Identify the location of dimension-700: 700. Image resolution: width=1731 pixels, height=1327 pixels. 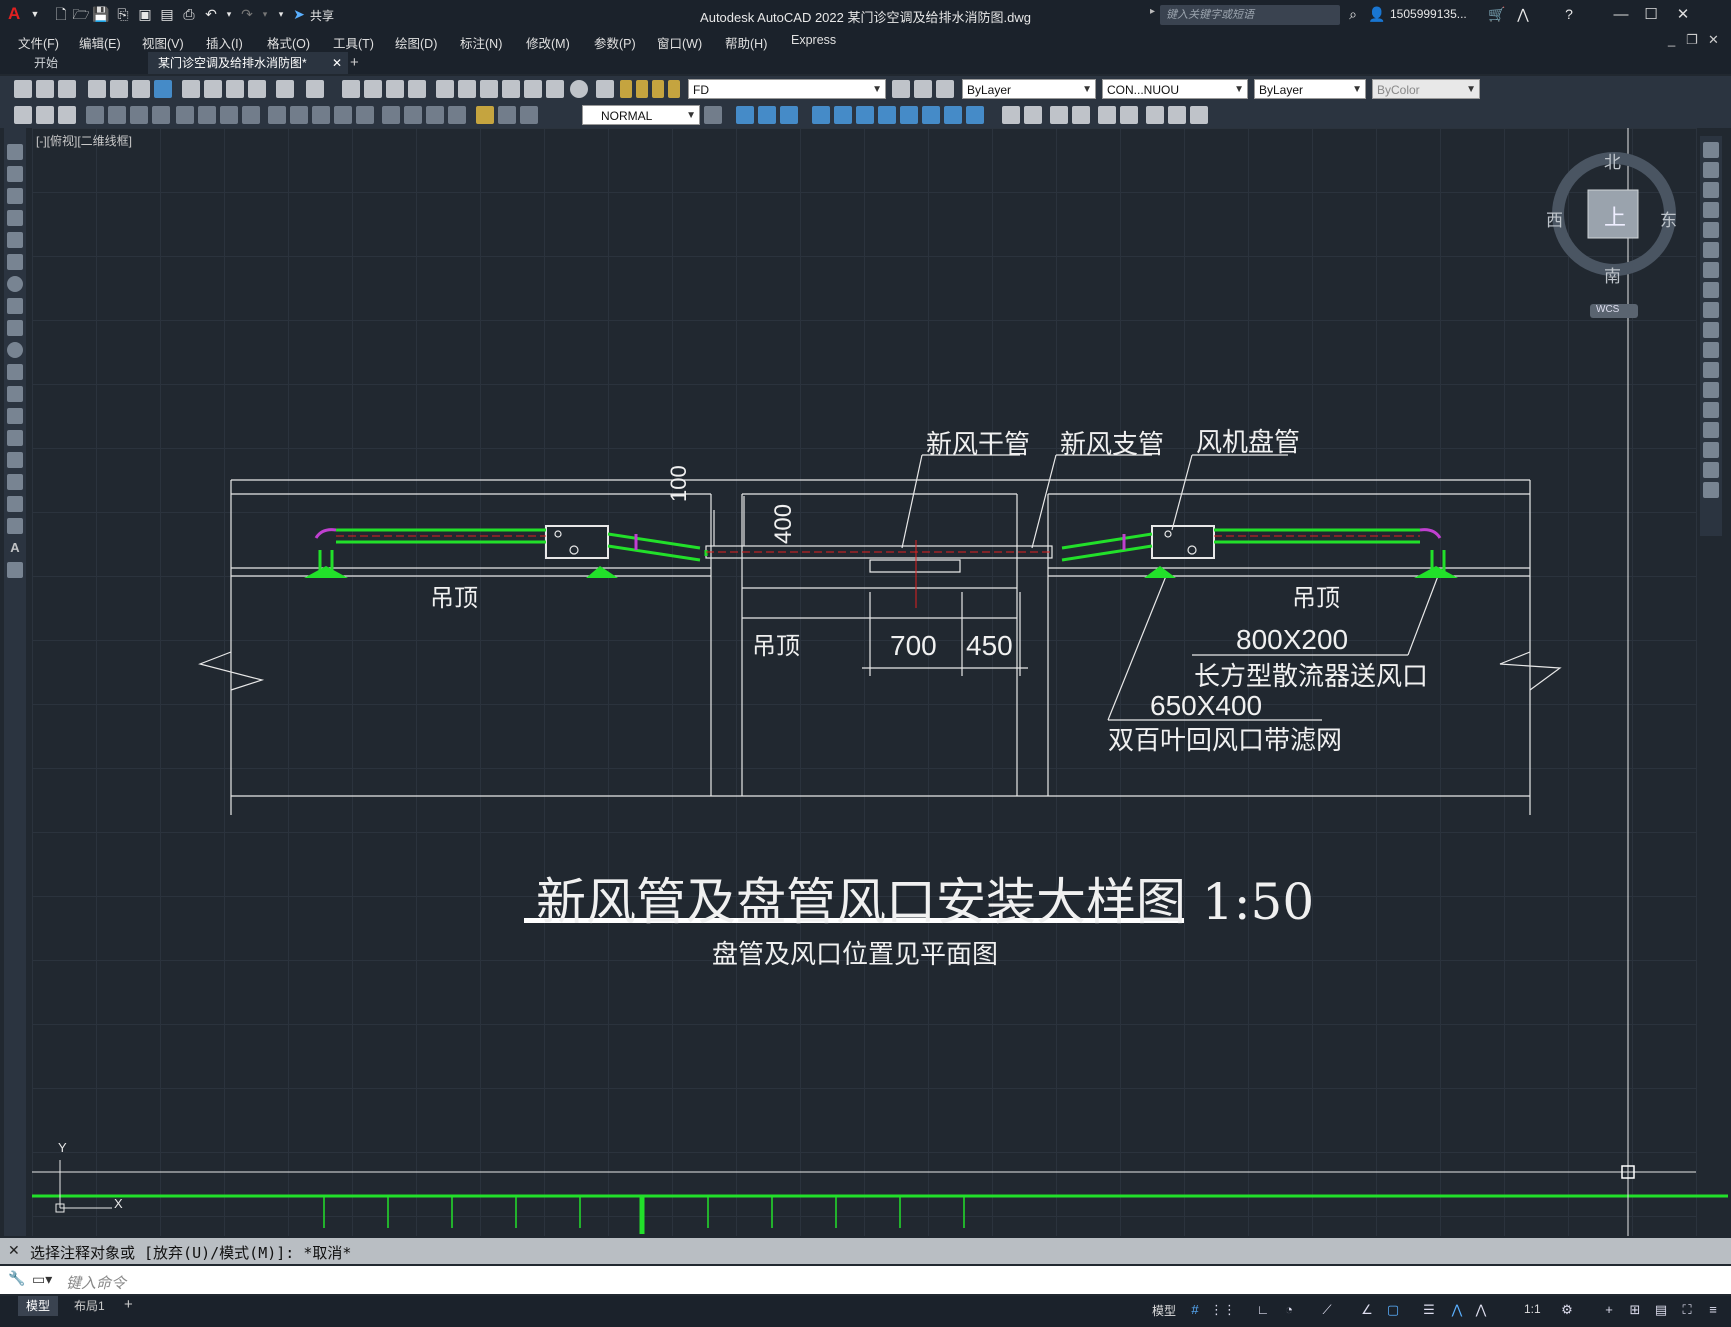
(913, 645).